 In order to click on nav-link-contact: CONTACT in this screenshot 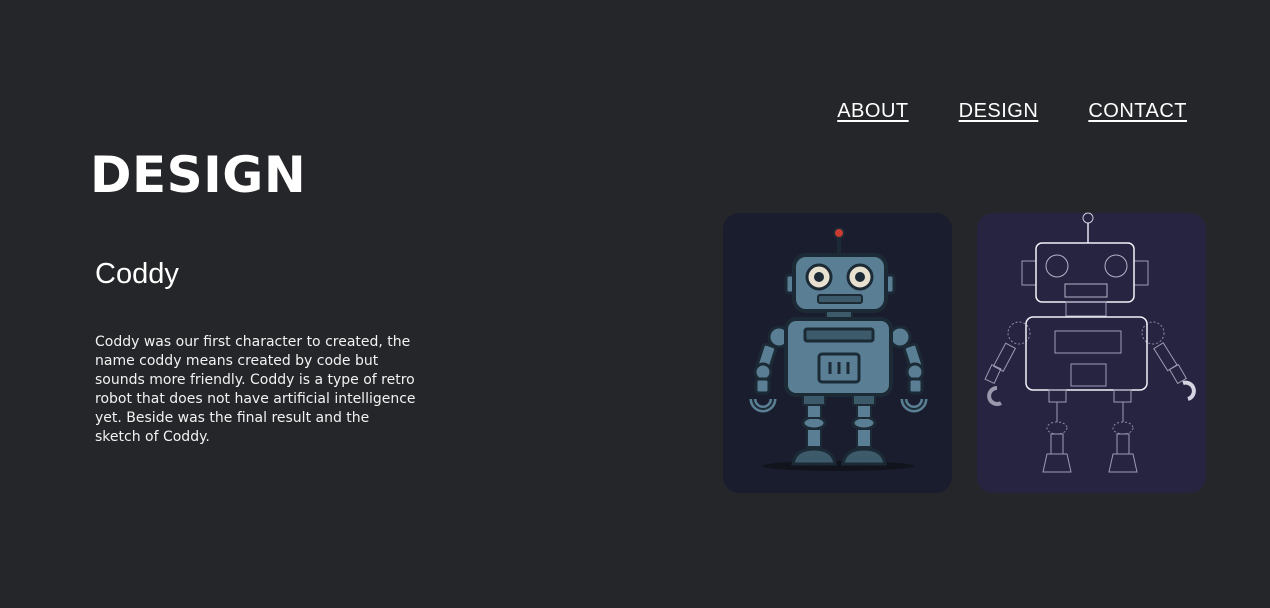, I will do `click(1137, 111)`.